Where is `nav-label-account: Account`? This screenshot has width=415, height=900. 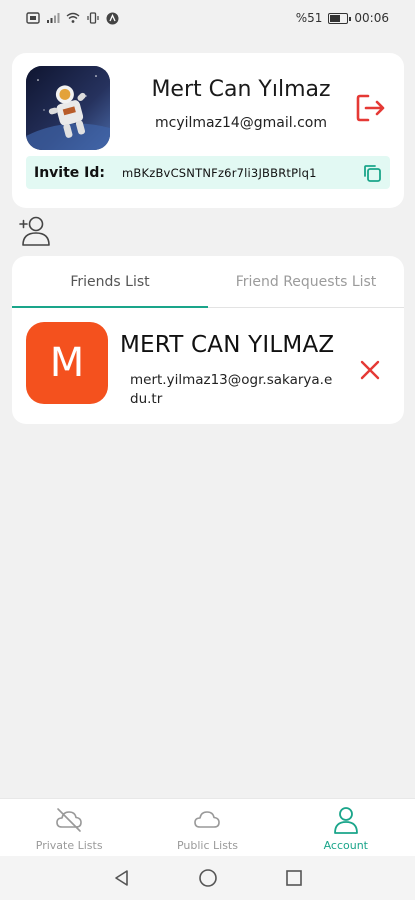 nav-label-account: Account is located at coordinates (345, 845).